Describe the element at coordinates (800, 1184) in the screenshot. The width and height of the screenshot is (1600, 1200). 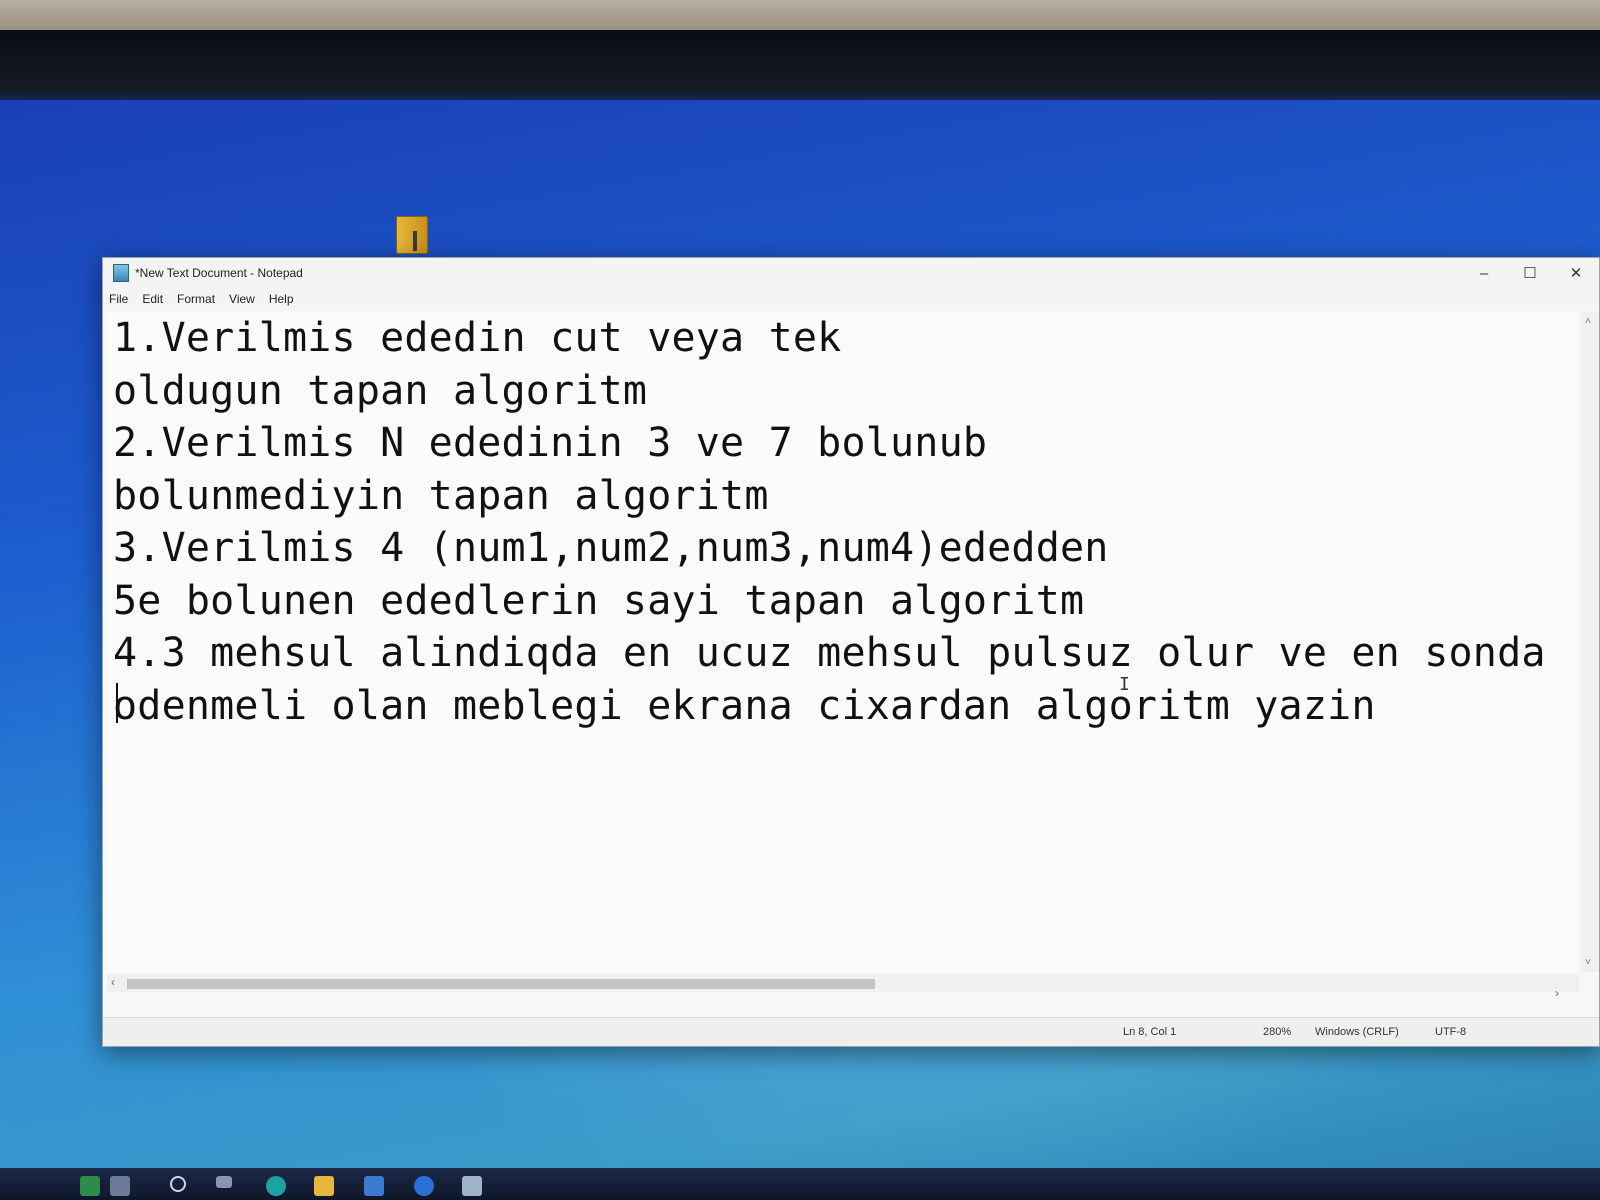
I see `taskbar` at that location.